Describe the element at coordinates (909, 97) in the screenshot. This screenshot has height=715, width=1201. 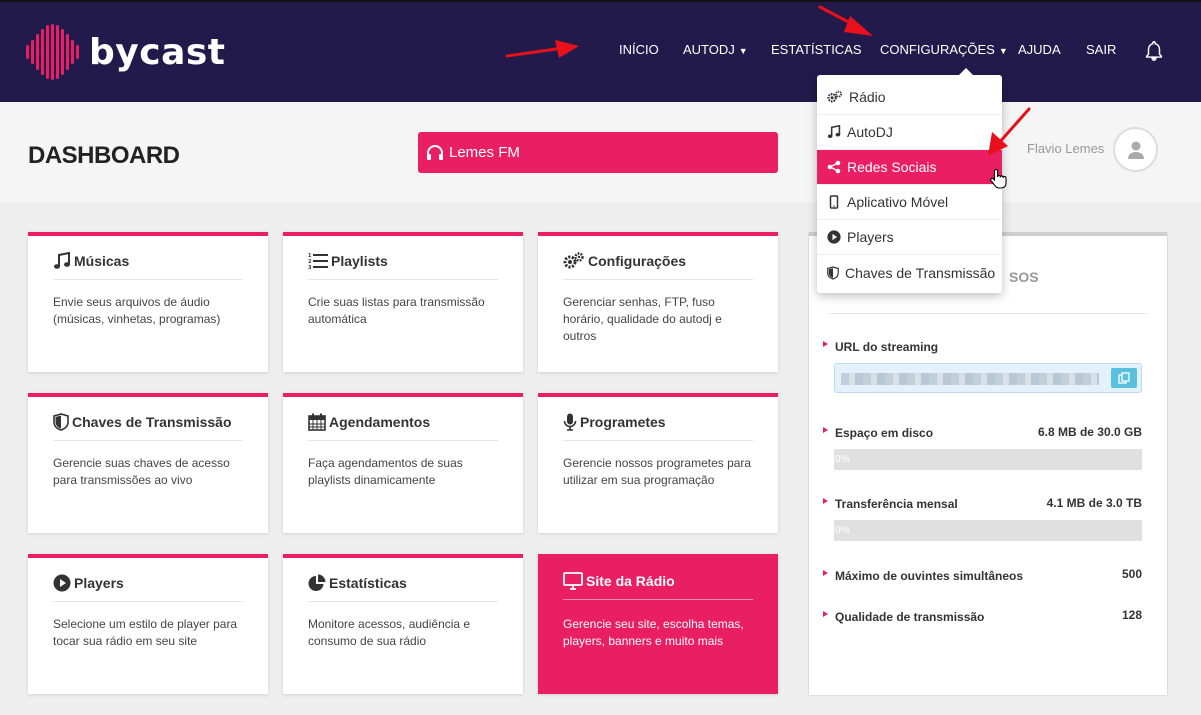
I see `dropdown-item-radio: Rádio` at that location.